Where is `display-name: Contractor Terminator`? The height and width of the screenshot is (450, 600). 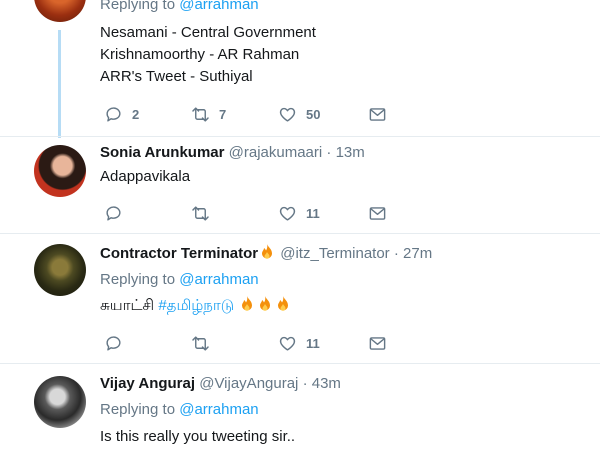 display-name: Contractor Terminator is located at coordinates (179, 253).